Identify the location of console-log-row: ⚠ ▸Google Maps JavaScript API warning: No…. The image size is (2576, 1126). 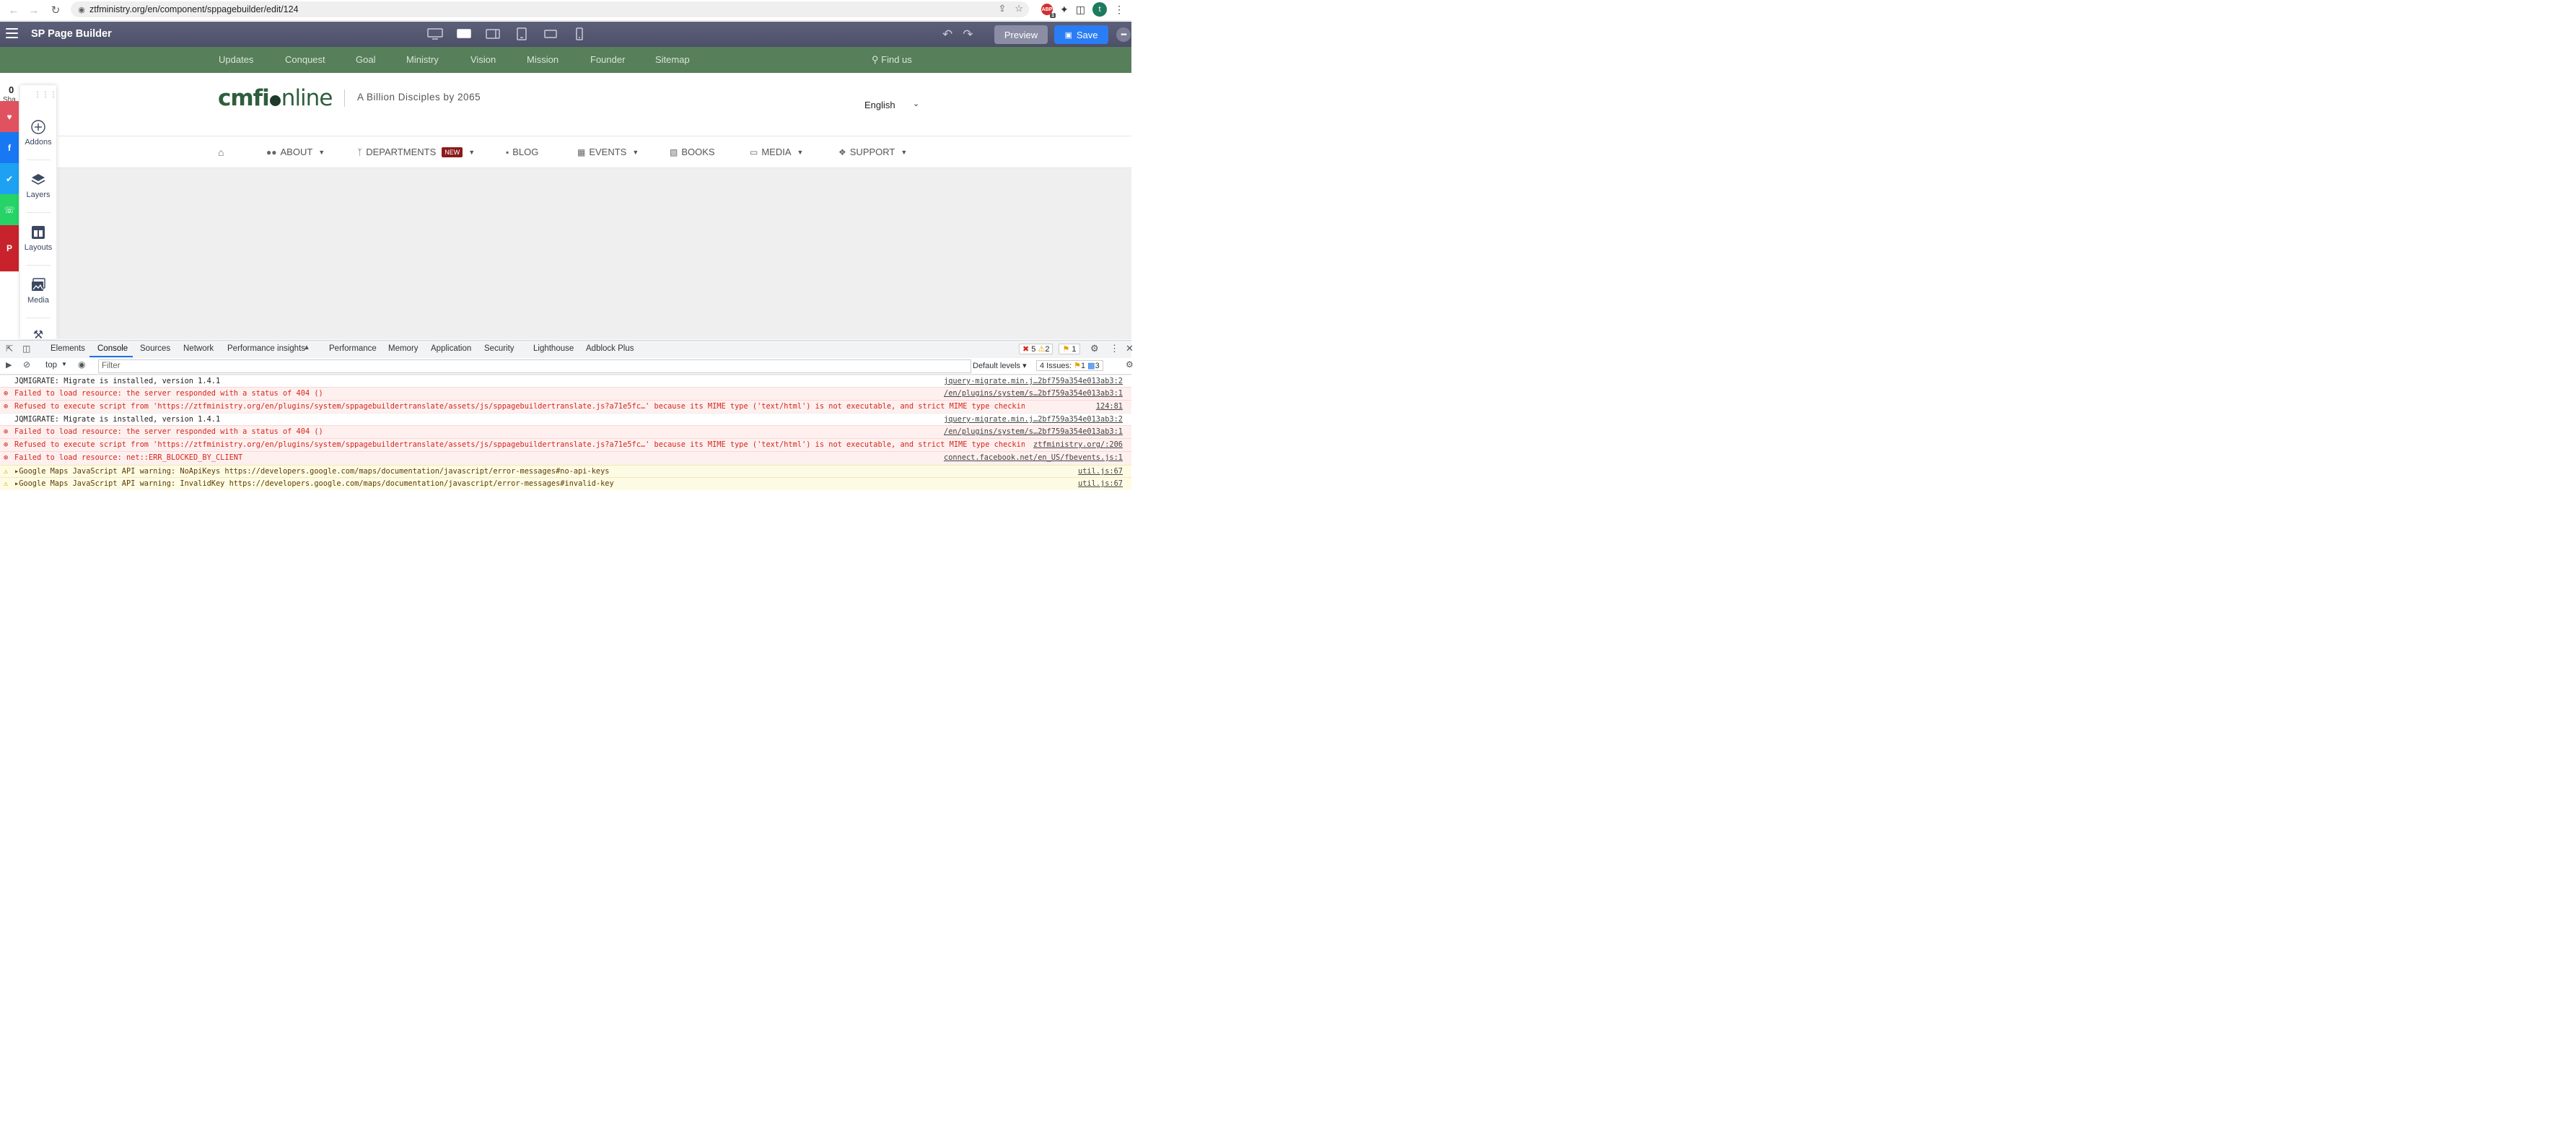
(565, 471).